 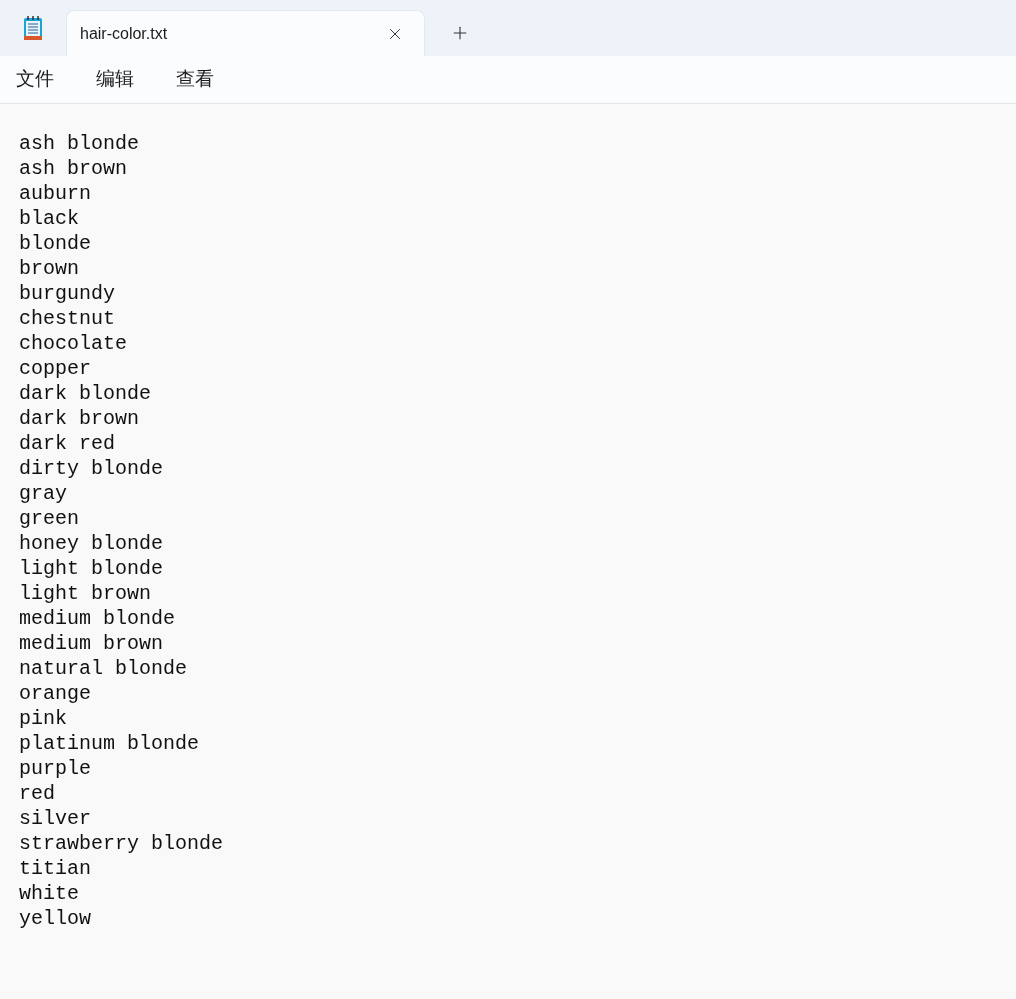 I want to click on menu-item: 文件, so click(x=35, y=79).